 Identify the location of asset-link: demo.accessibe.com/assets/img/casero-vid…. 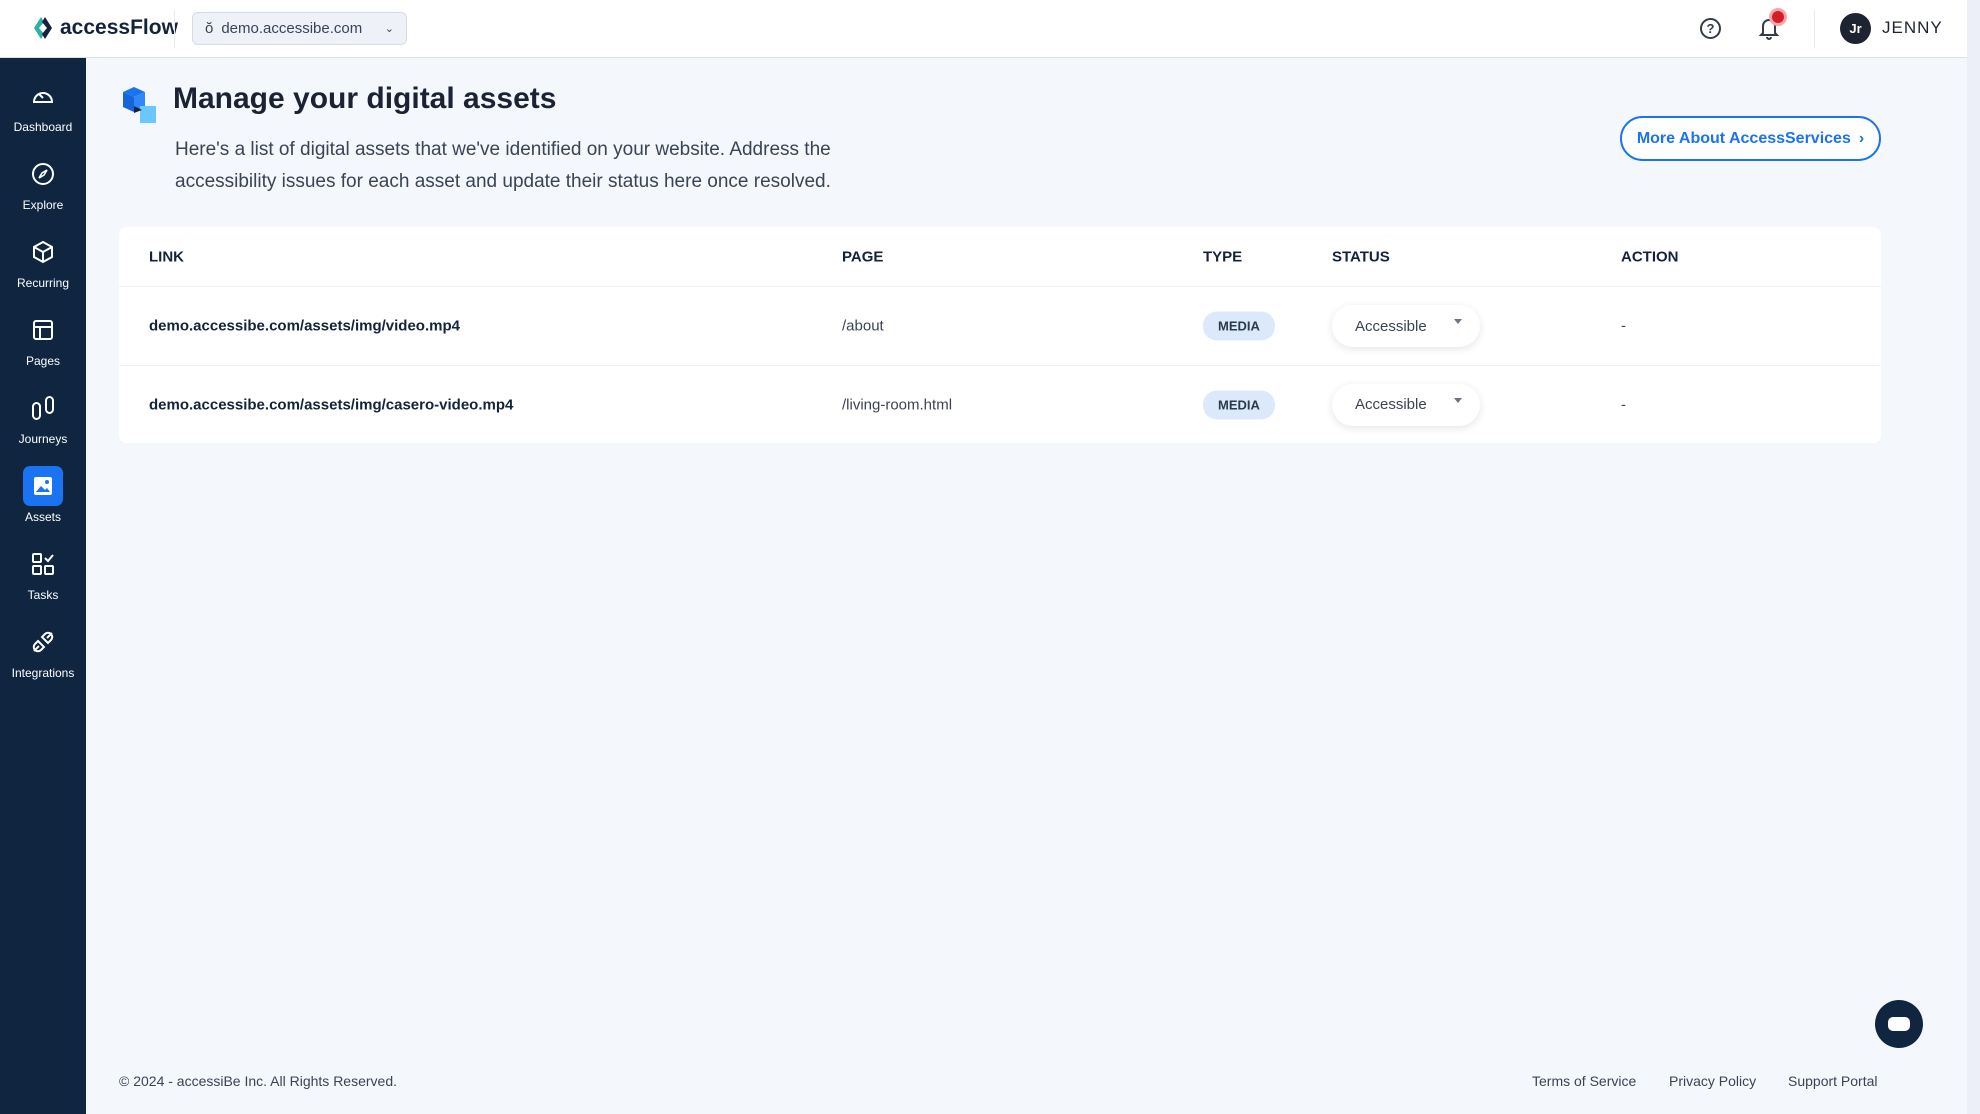
(331, 404).